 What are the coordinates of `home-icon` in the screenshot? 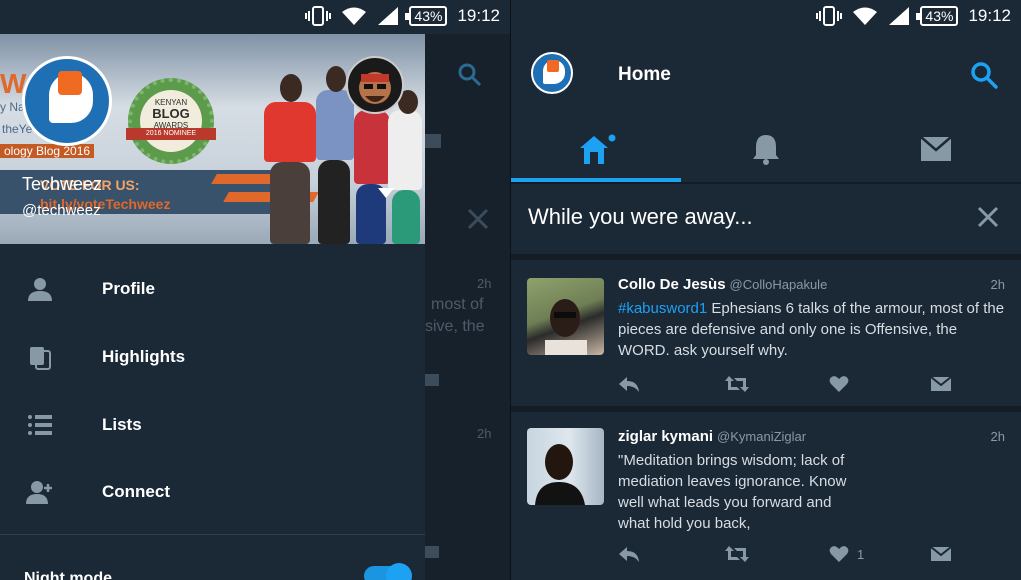 It's located at (598, 149).